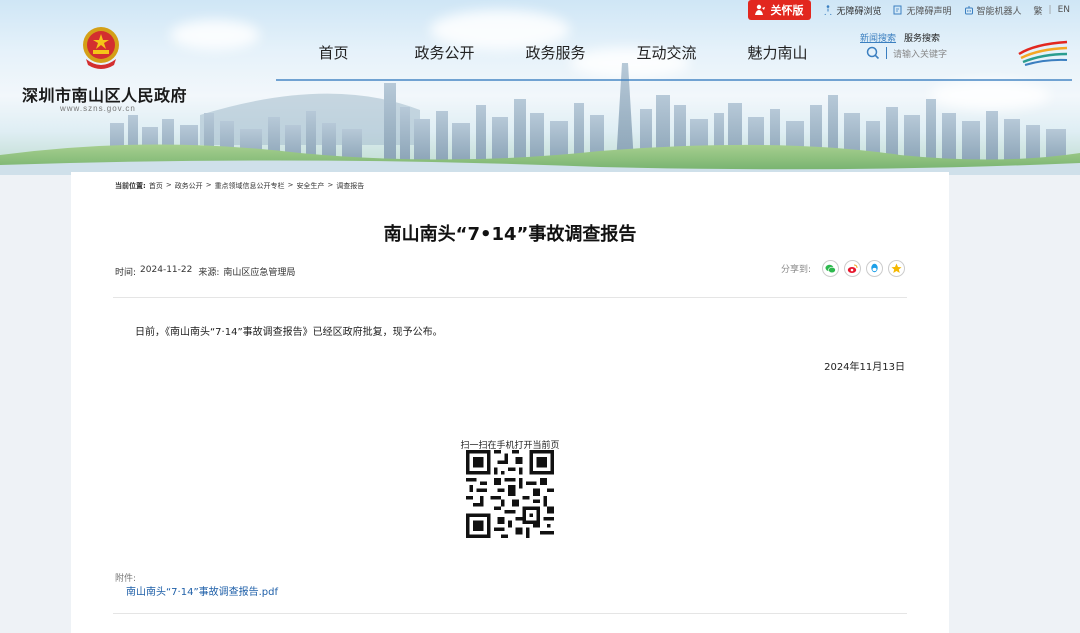  What do you see at coordinates (864, 367) in the screenshot?
I see `article-date: 2024年11月13日` at bounding box center [864, 367].